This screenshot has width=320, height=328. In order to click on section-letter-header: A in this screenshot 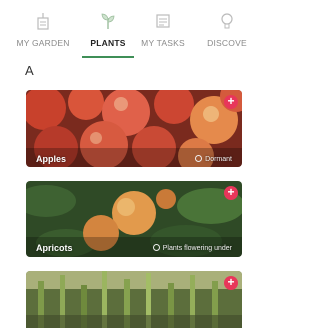, I will do `click(29, 70)`.